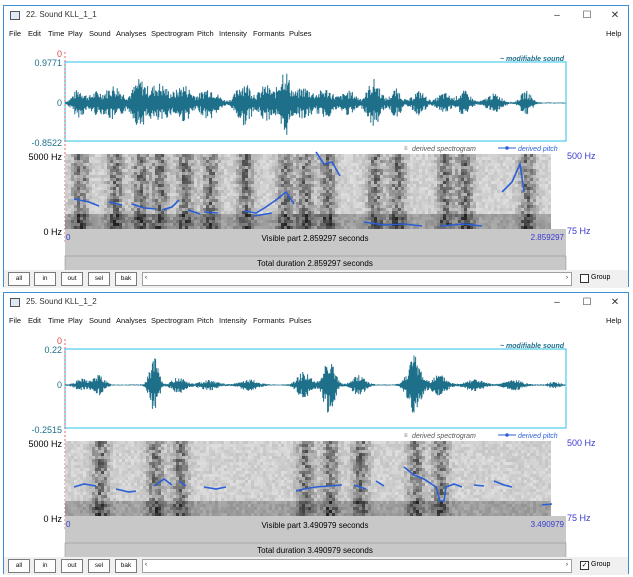 Image resolution: width=633 pixels, height=577 pixels. Describe the element at coordinates (316, 16) in the screenshot. I see `title-bar: 22. Sound KLL_1_1 – ☐ ✕` at that location.